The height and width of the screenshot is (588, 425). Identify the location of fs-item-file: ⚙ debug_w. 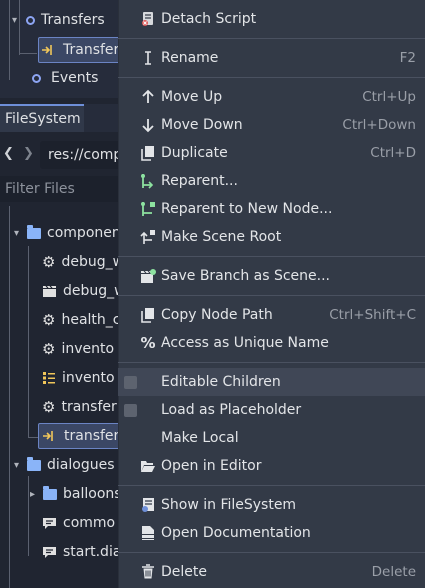
(83, 262).